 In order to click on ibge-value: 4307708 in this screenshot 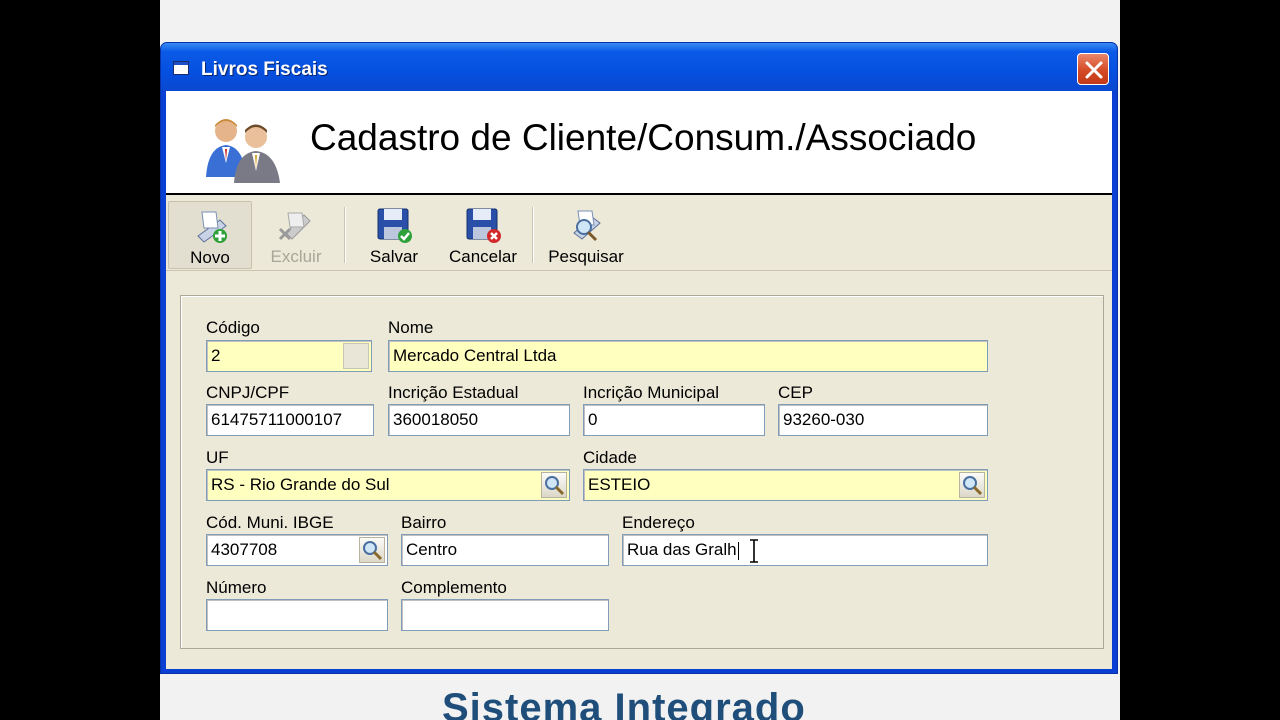, I will do `click(244, 549)`.